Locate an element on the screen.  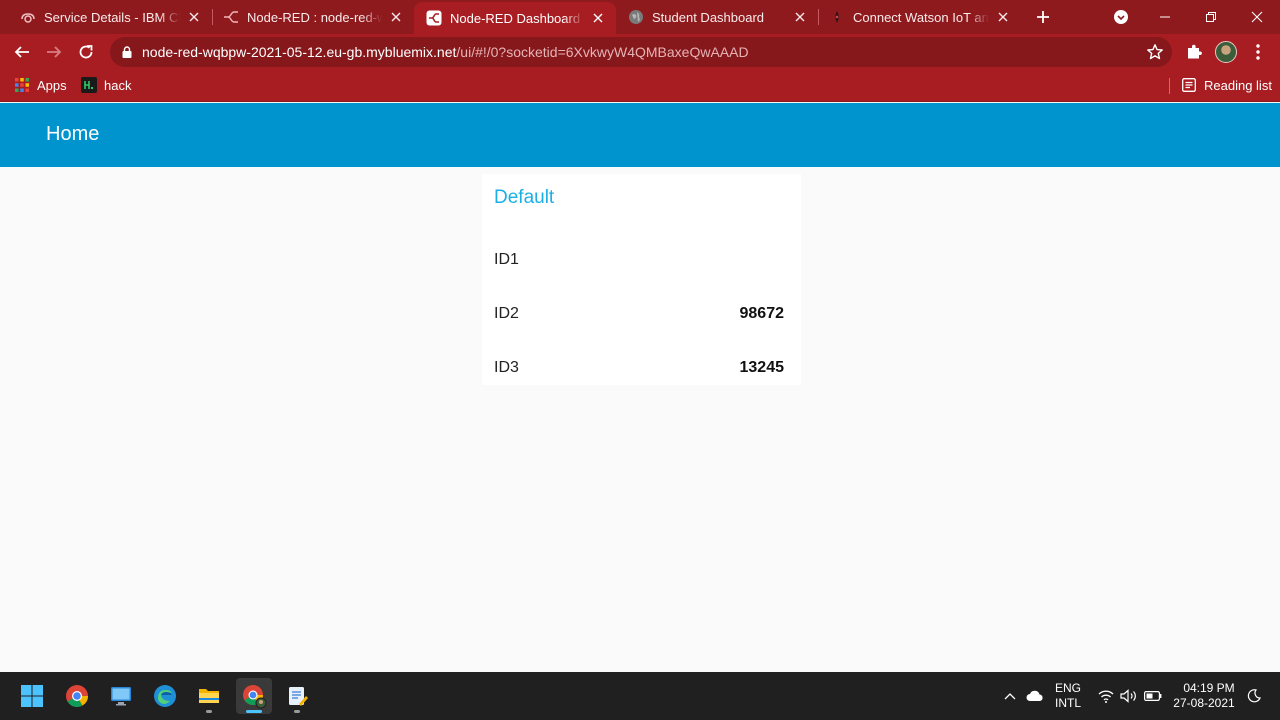
widget-label: ID3 is located at coordinates (506, 367).